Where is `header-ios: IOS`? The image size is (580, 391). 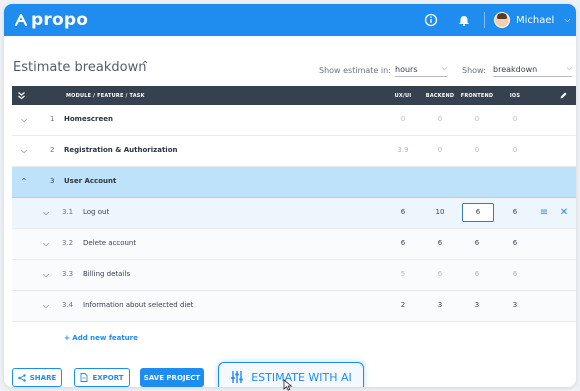
header-ios: IOS is located at coordinates (515, 96).